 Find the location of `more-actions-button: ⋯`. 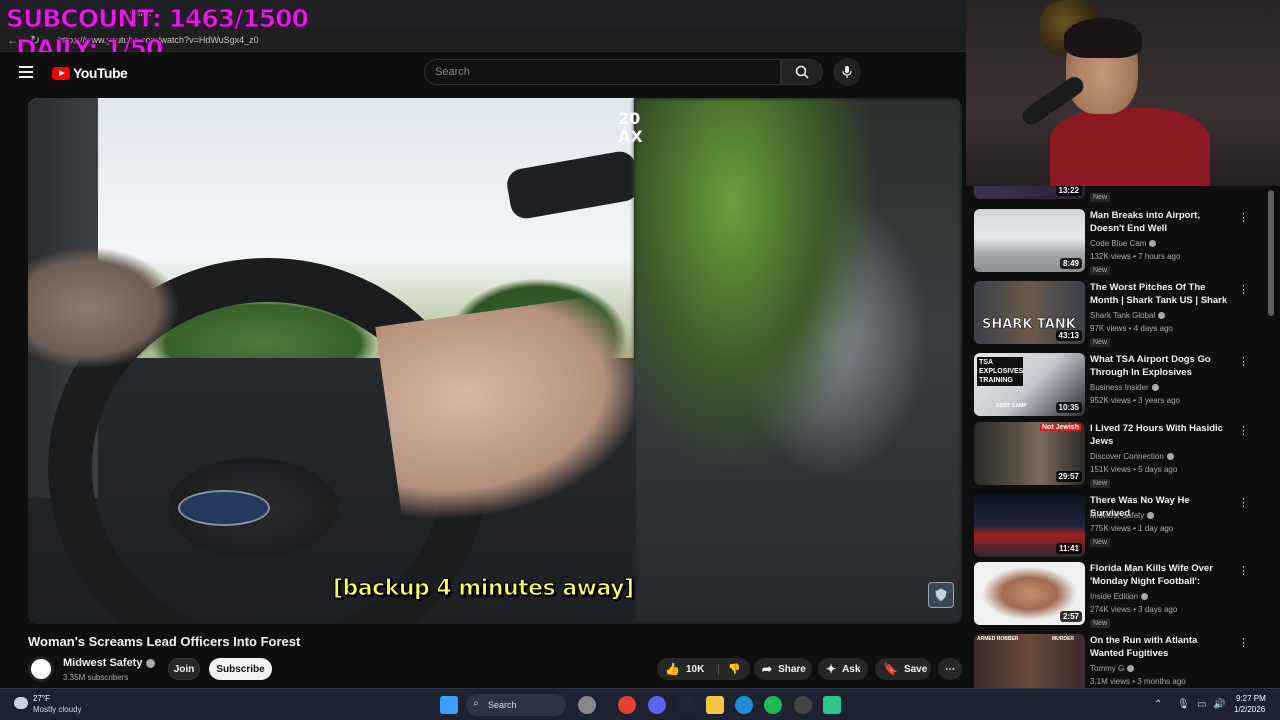

more-actions-button: ⋯ is located at coordinates (950, 669).